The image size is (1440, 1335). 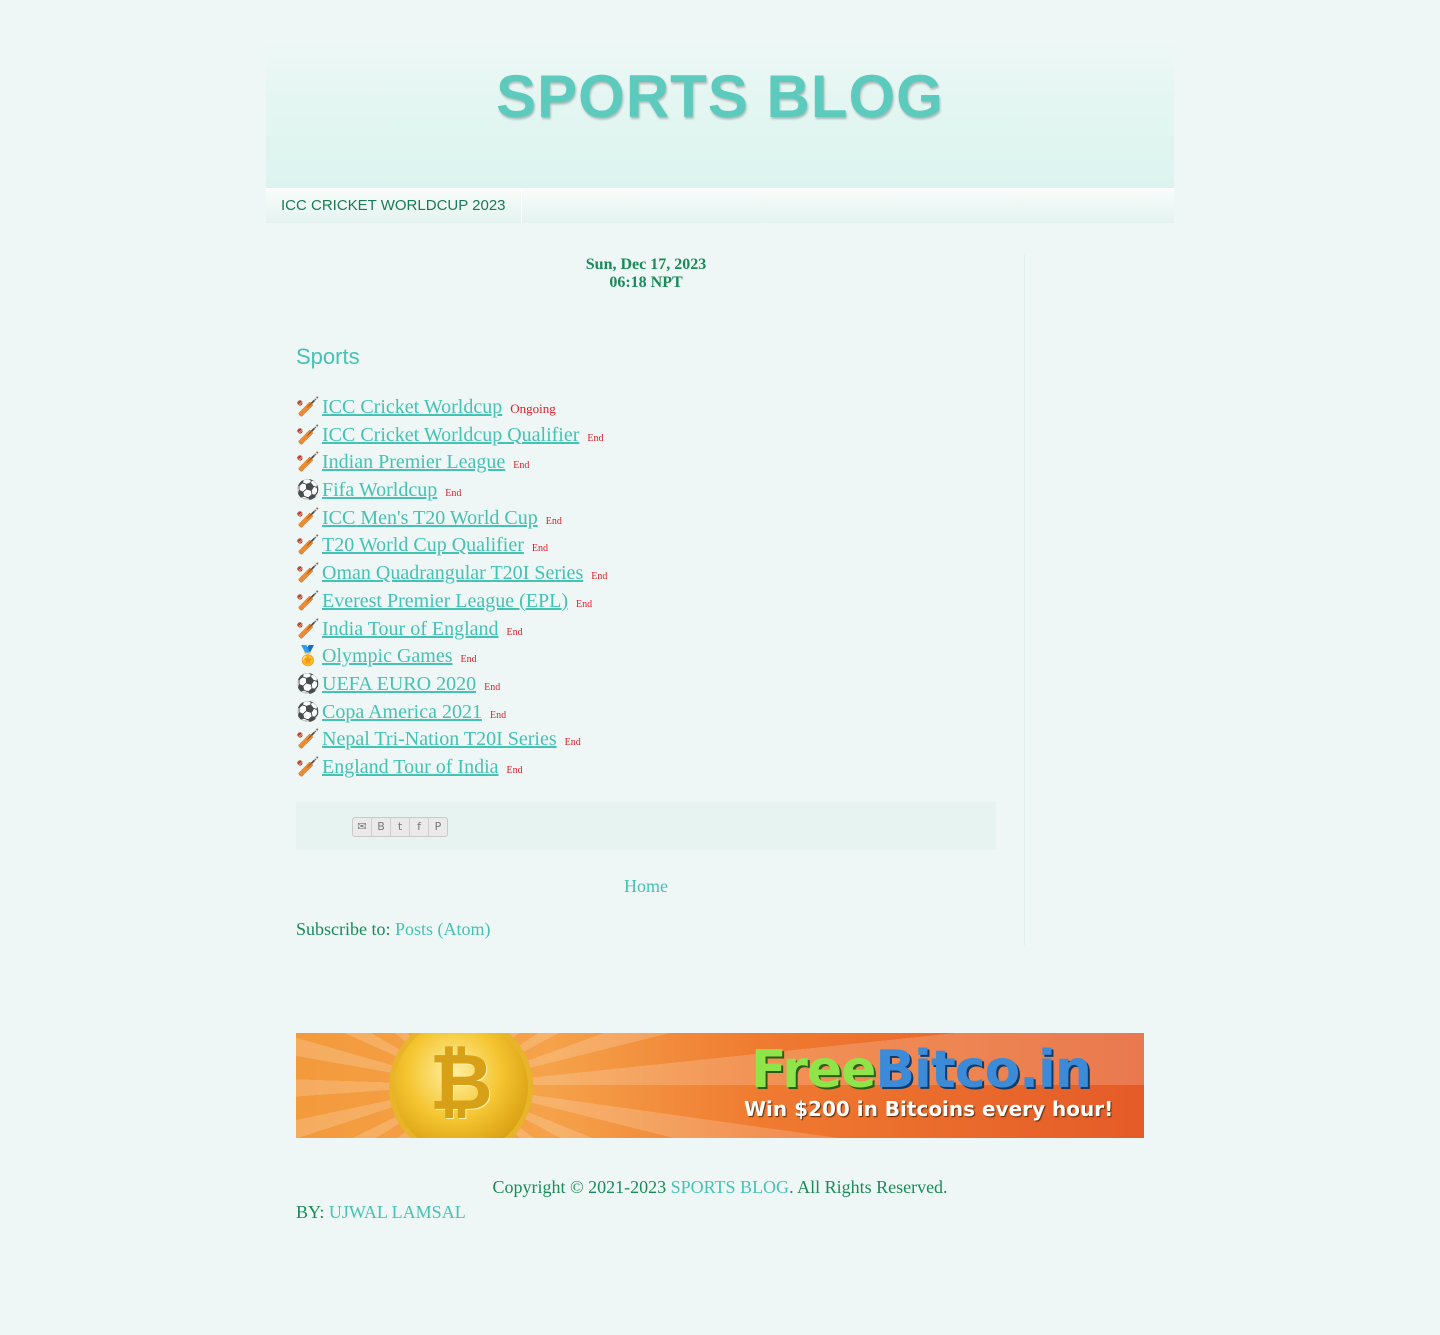 I want to click on event-link: Nepal Tri-Nation T20I Series, so click(x=439, y=739).